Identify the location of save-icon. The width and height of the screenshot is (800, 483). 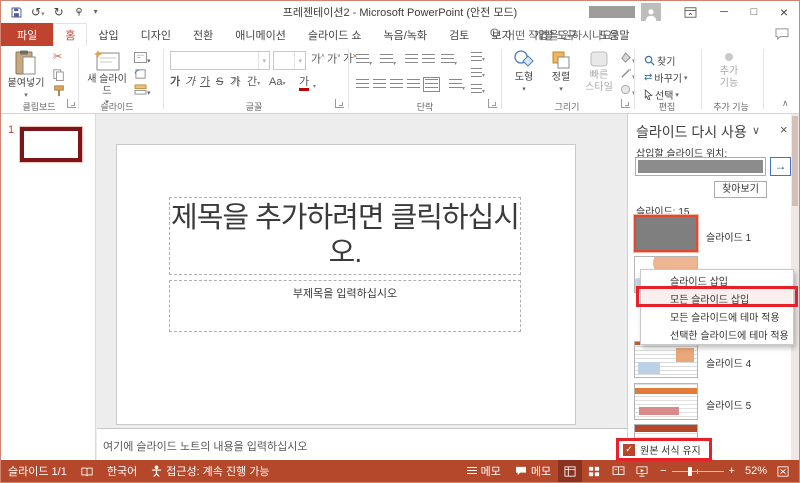
(16, 12).